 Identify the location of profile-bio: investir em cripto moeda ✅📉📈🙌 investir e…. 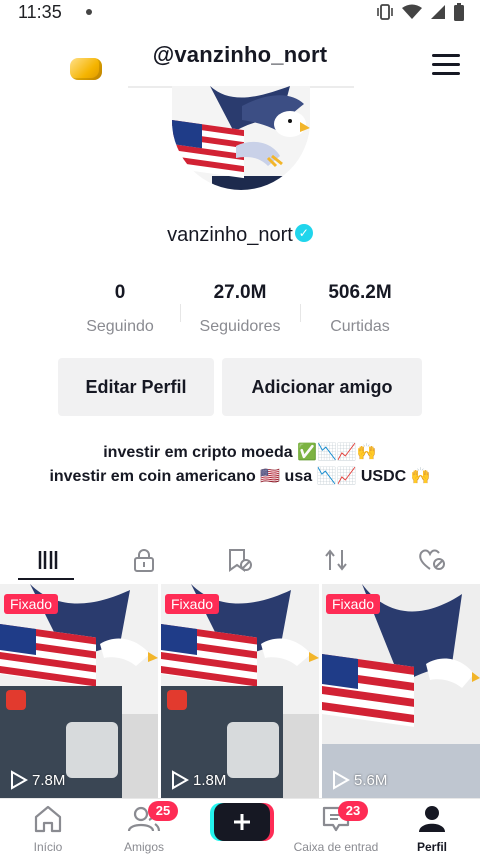
(240, 465).